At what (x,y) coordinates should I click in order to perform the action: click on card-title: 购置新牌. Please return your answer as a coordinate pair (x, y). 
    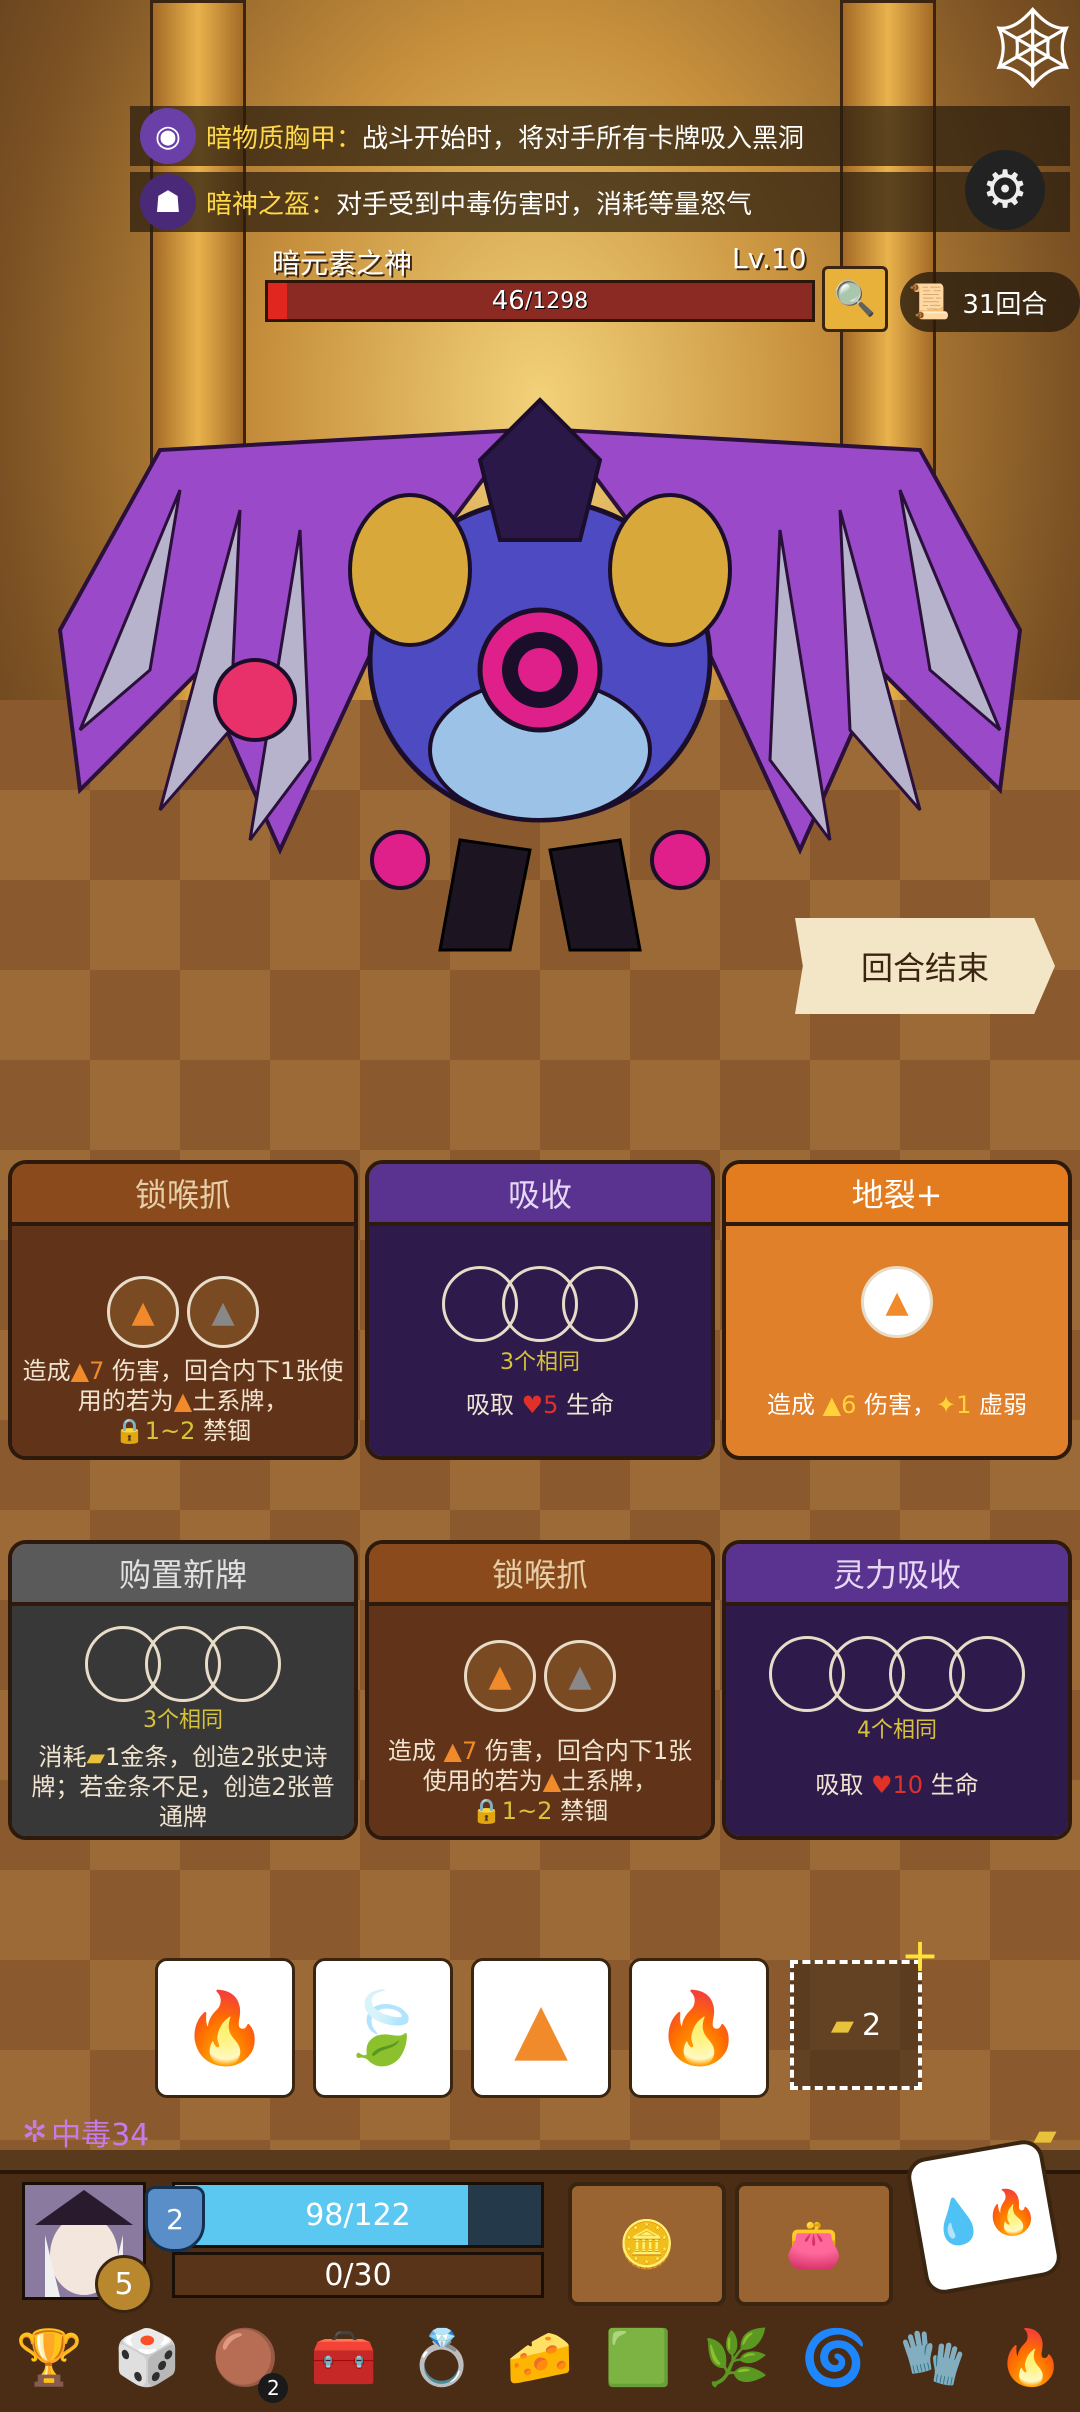
    Looking at the image, I should click on (183, 1575).